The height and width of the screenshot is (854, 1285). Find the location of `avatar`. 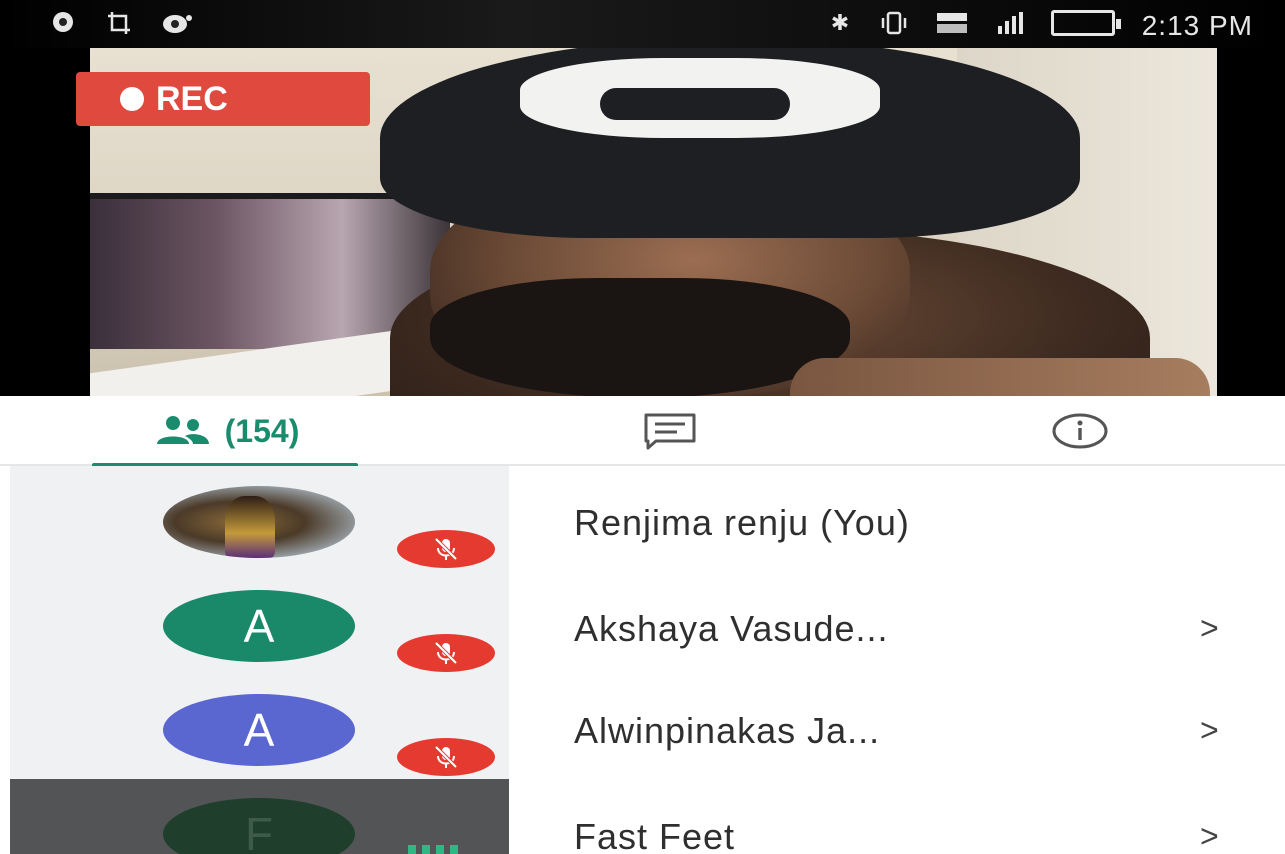

avatar is located at coordinates (259, 522).